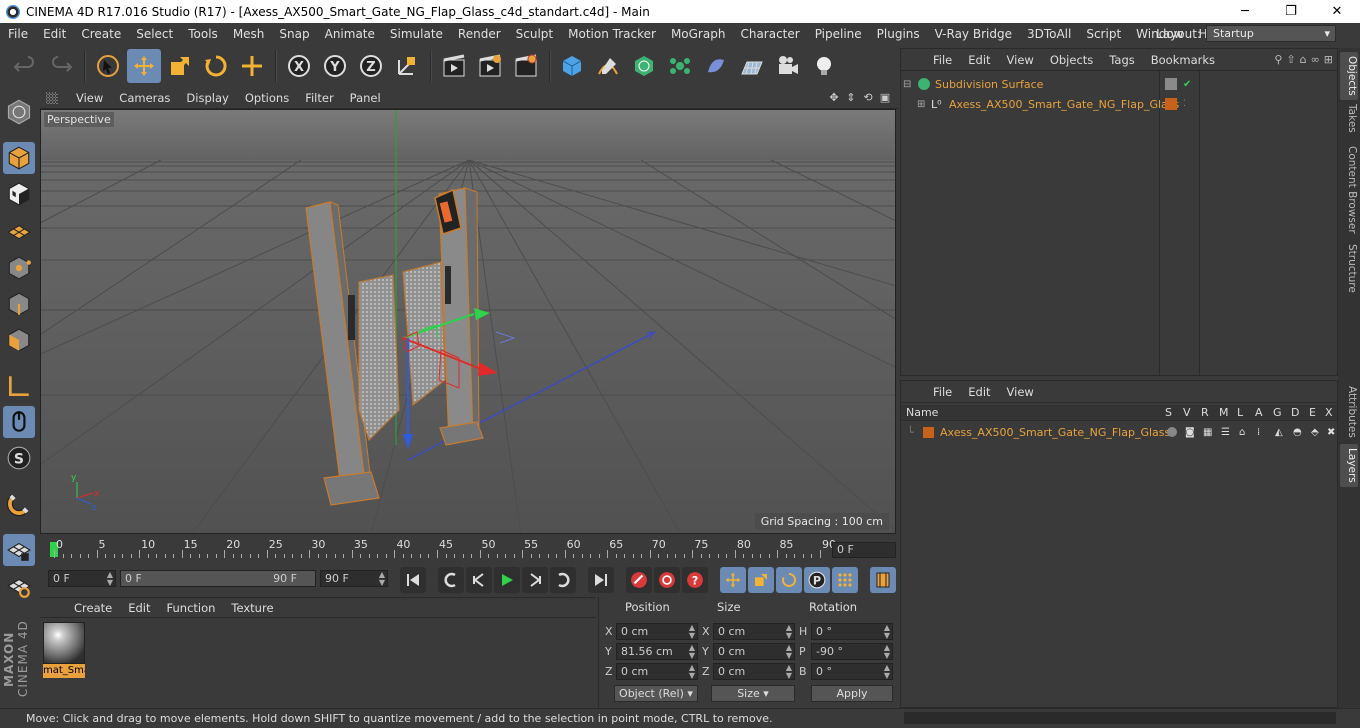 This screenshot has height=728, width=1360. What do you see at coordinates (885, 98) in the screenshot?
I see `maximize-viewport-icon: ▣` at bounding box center [885, 98].